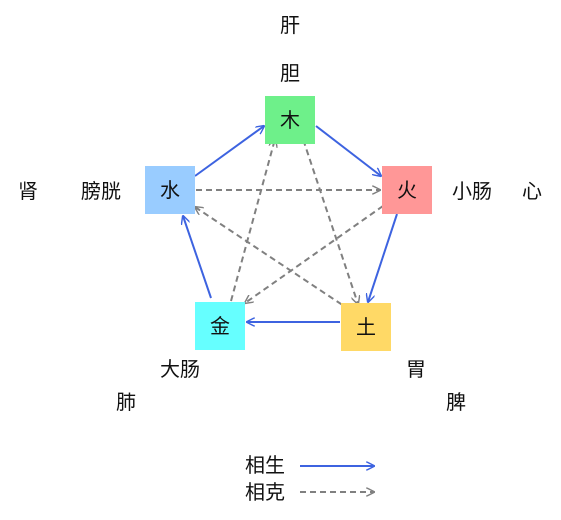  Describe the element at coordinates (197, 257) in the screenshot. I see `arrow-metal-water` at that location.